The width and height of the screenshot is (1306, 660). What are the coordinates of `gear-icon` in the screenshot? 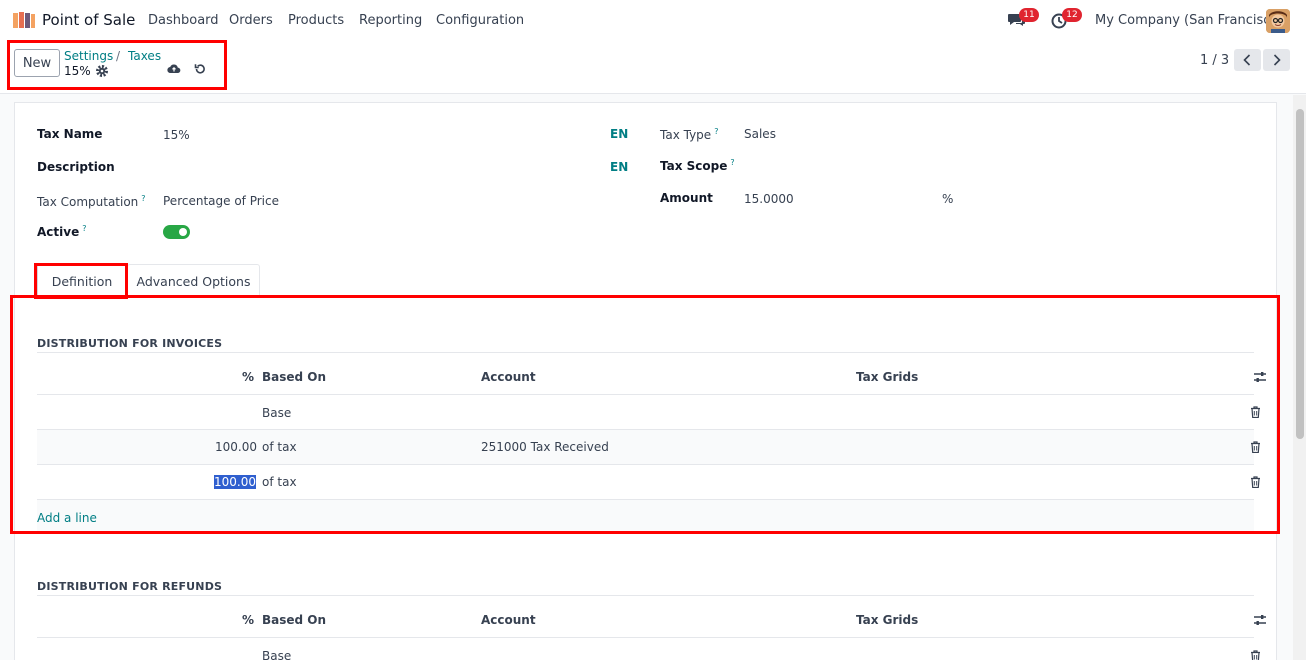 It's located at (102, 71).